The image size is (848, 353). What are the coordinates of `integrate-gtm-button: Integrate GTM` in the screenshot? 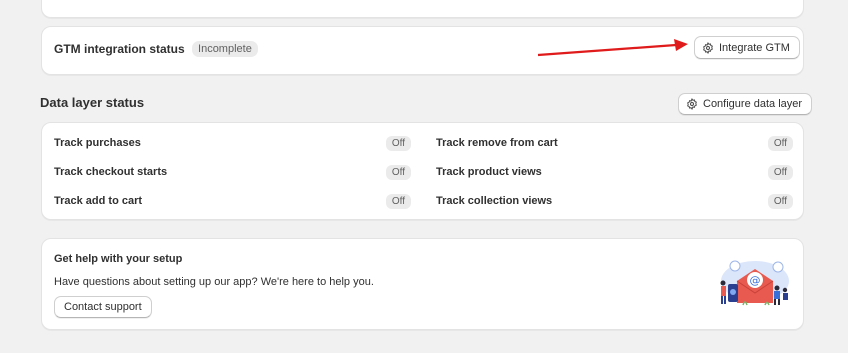 It's located at (747, 47).